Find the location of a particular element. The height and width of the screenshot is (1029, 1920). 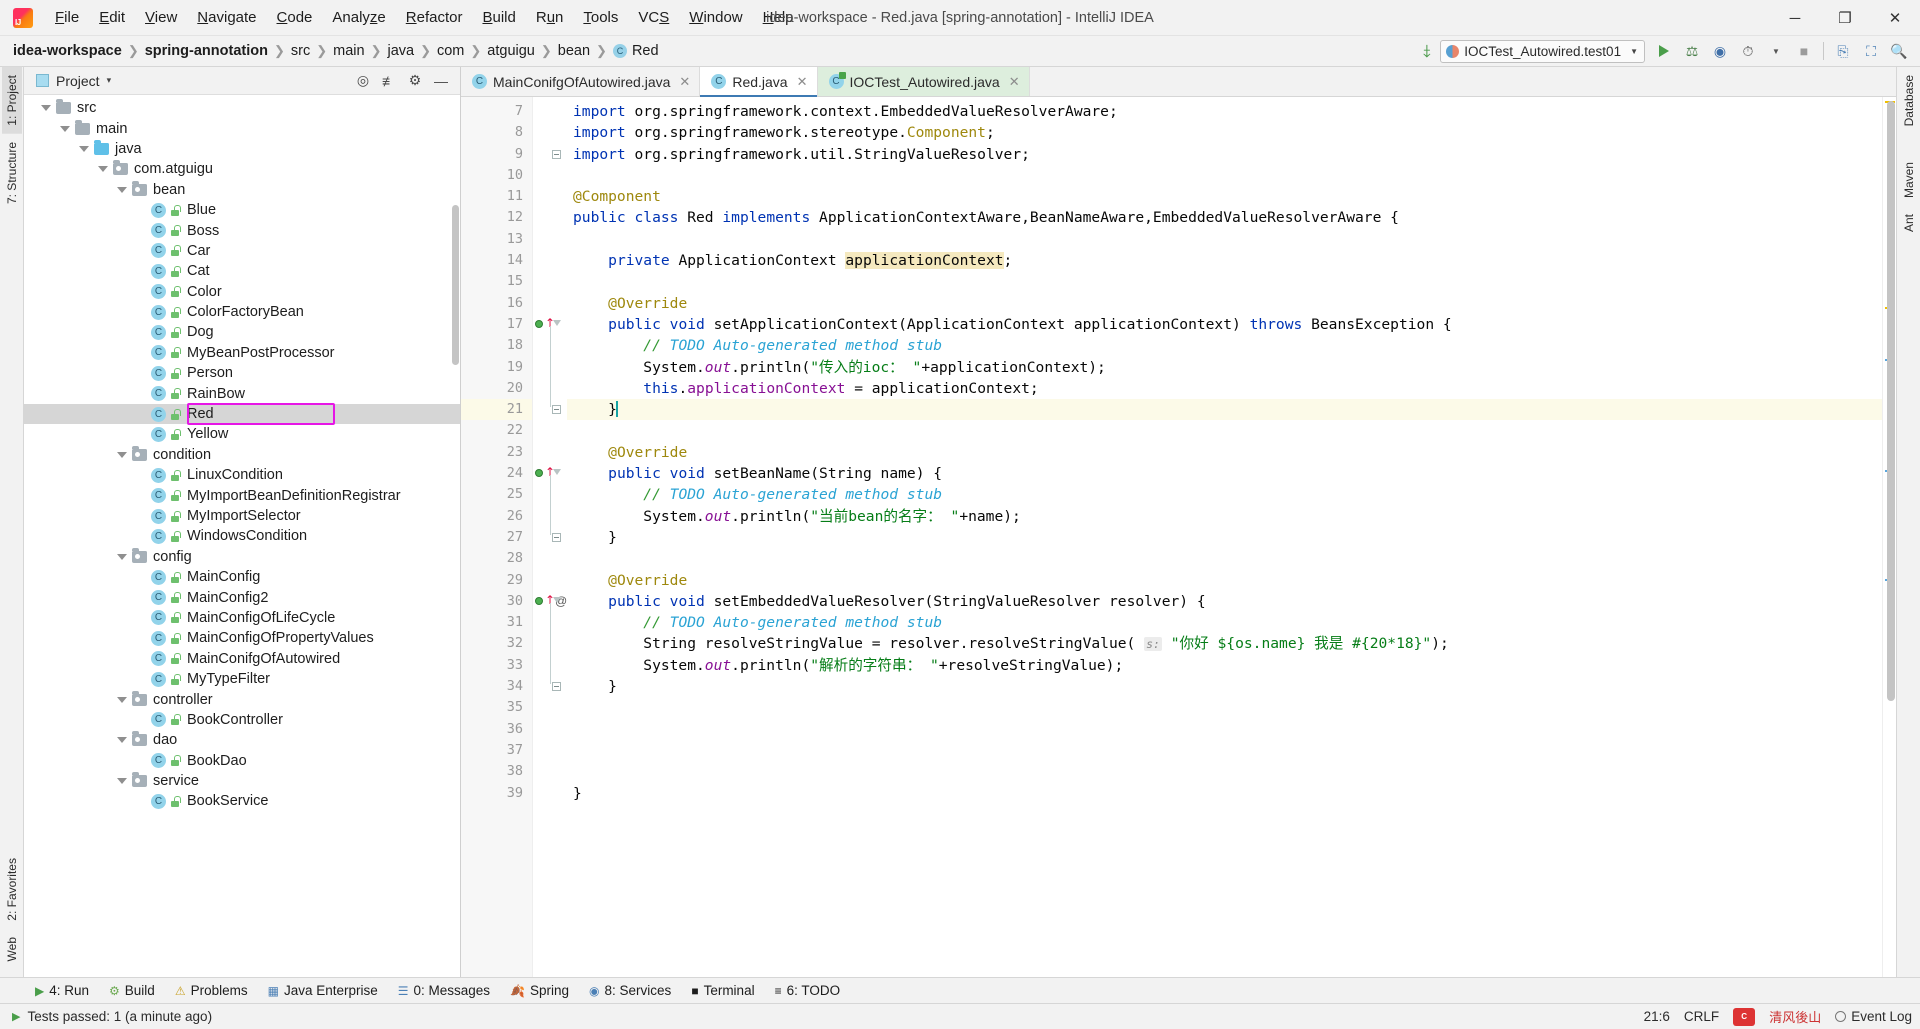

tree-node-windowscondition: C WindowsCondition is located at coordinates (242, 536).